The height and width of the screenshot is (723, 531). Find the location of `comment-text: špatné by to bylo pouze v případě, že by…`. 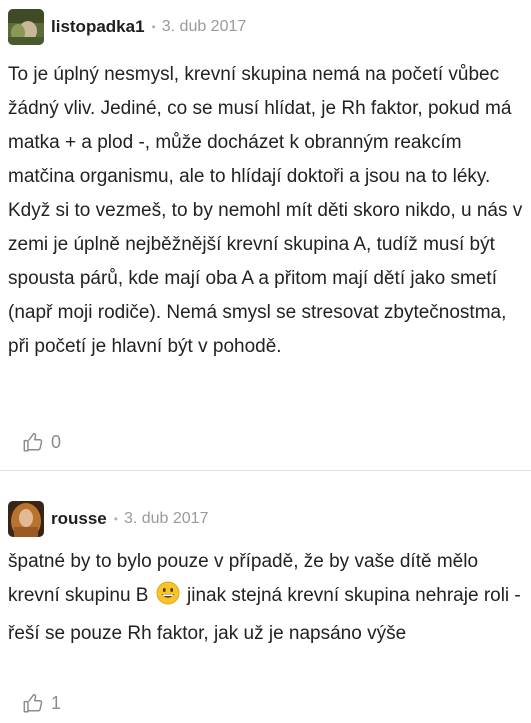

comment-text: špatné by to bylo pouze v případě, že by… is located at coordinates (265, 598).